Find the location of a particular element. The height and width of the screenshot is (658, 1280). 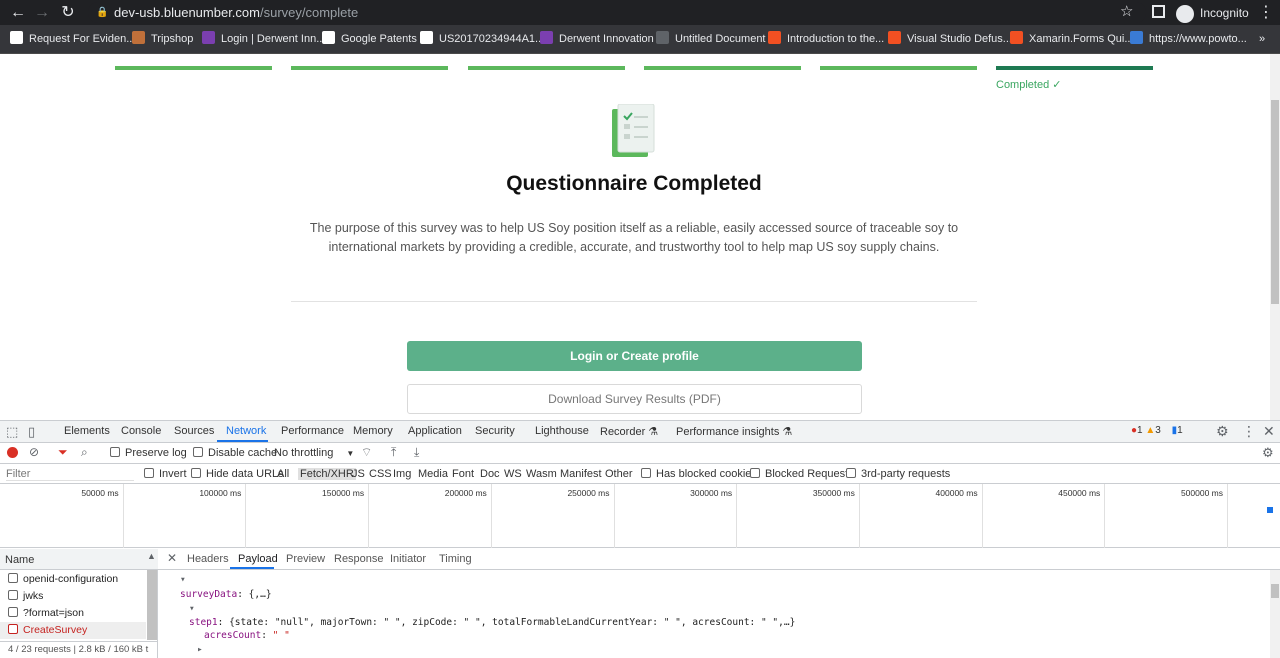

detail-tab: Headers is located at coordinates (208, 559).